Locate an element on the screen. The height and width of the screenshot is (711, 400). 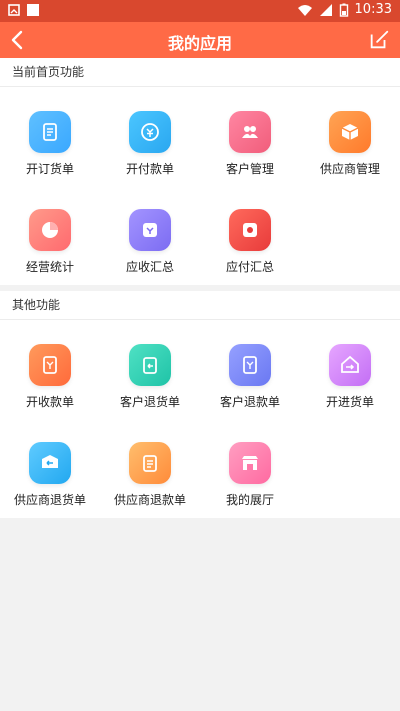
app-label: 开收款单 is located at coordinates (49, 402).